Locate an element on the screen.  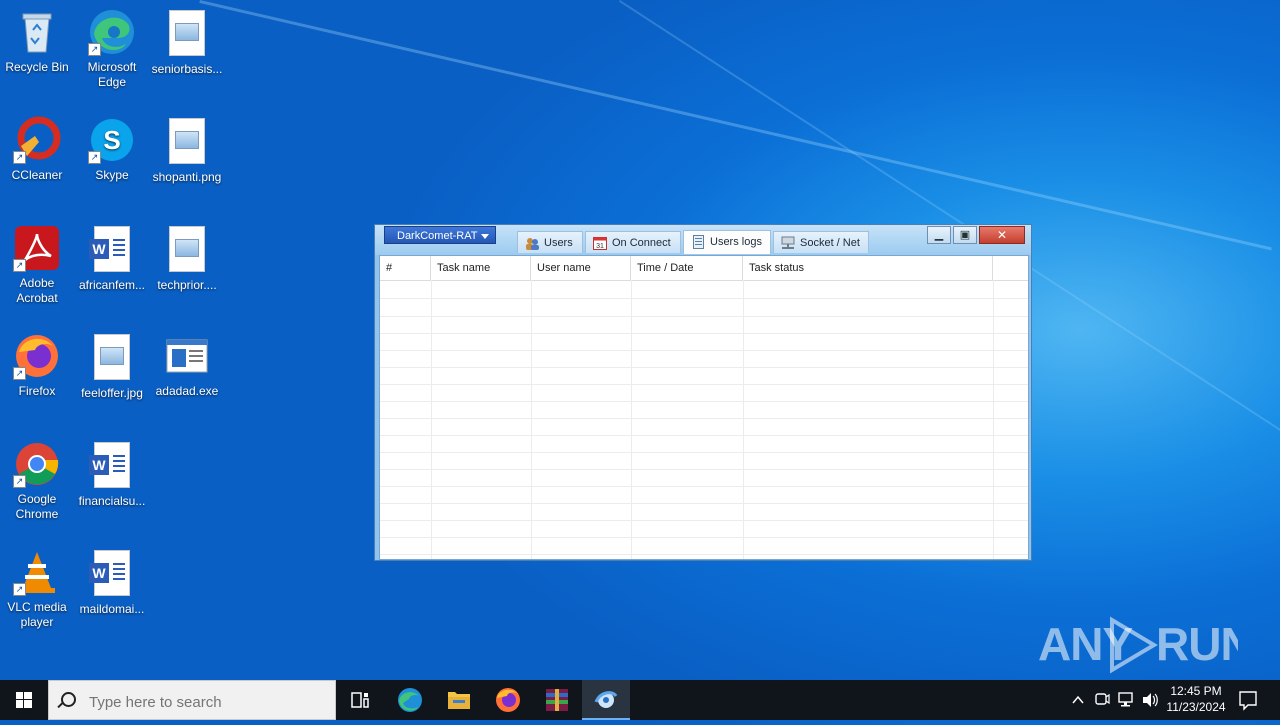
firefox-icon: ↗ is located at coordinates (37, 356).